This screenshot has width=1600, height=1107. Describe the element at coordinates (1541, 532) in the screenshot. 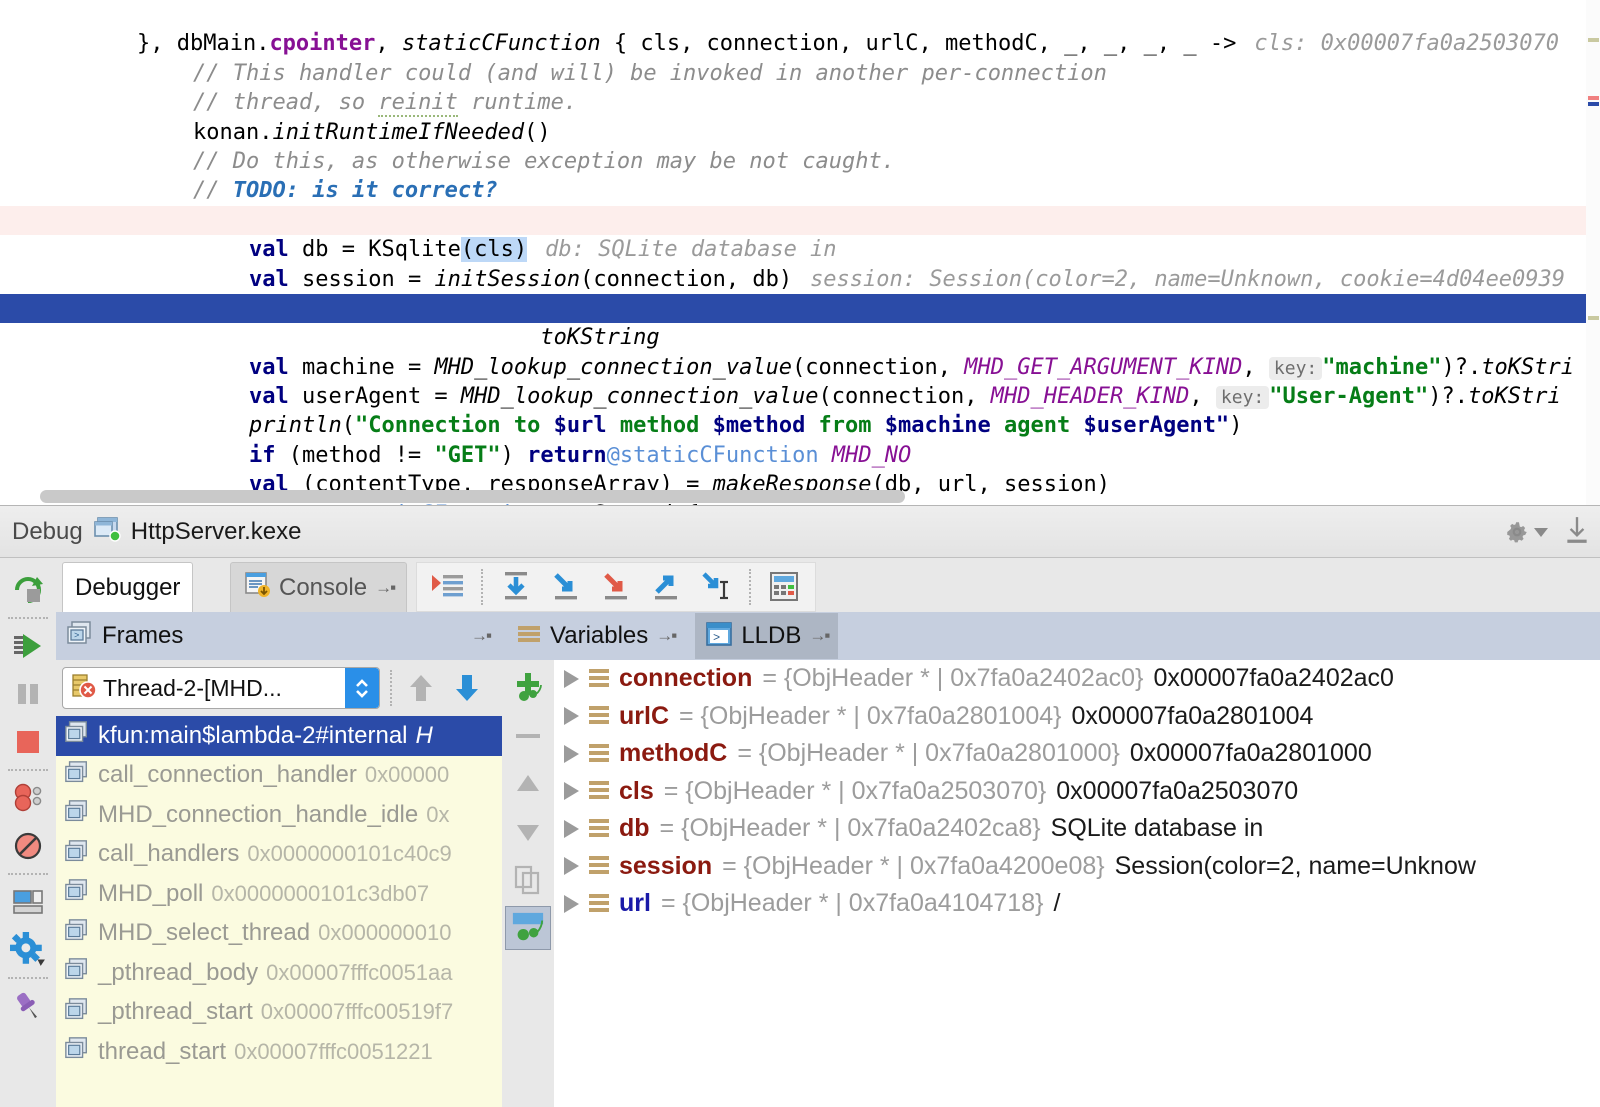

I see `chevron-down-icon` at that location.